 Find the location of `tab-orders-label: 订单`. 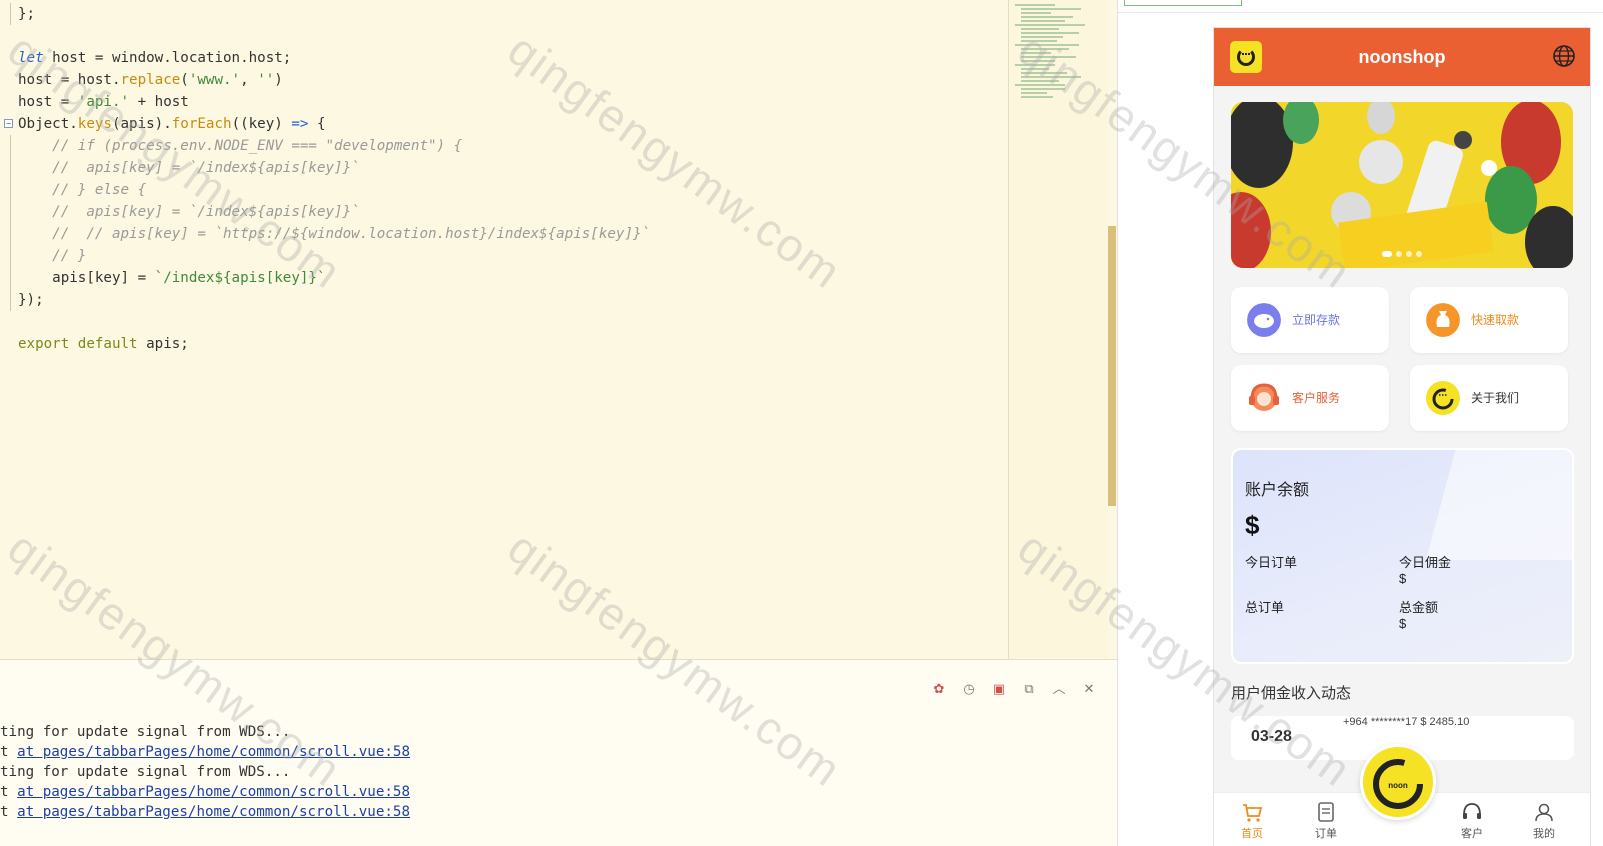

tab-orders-label: 订单 is located at coordinates (1326, 833).